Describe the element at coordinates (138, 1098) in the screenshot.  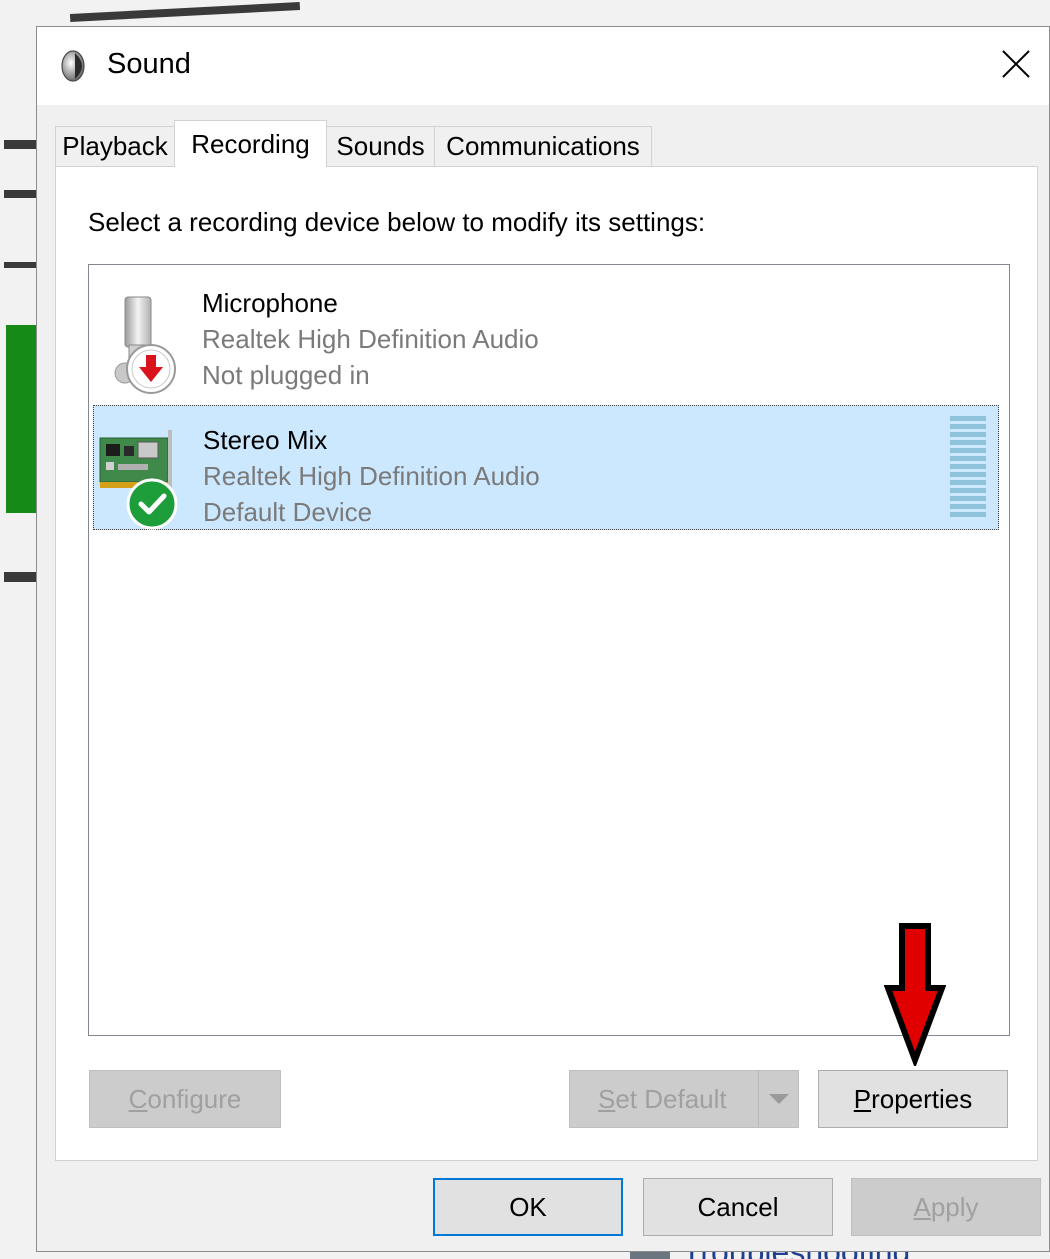
I see `configure-accel: C` at that location.